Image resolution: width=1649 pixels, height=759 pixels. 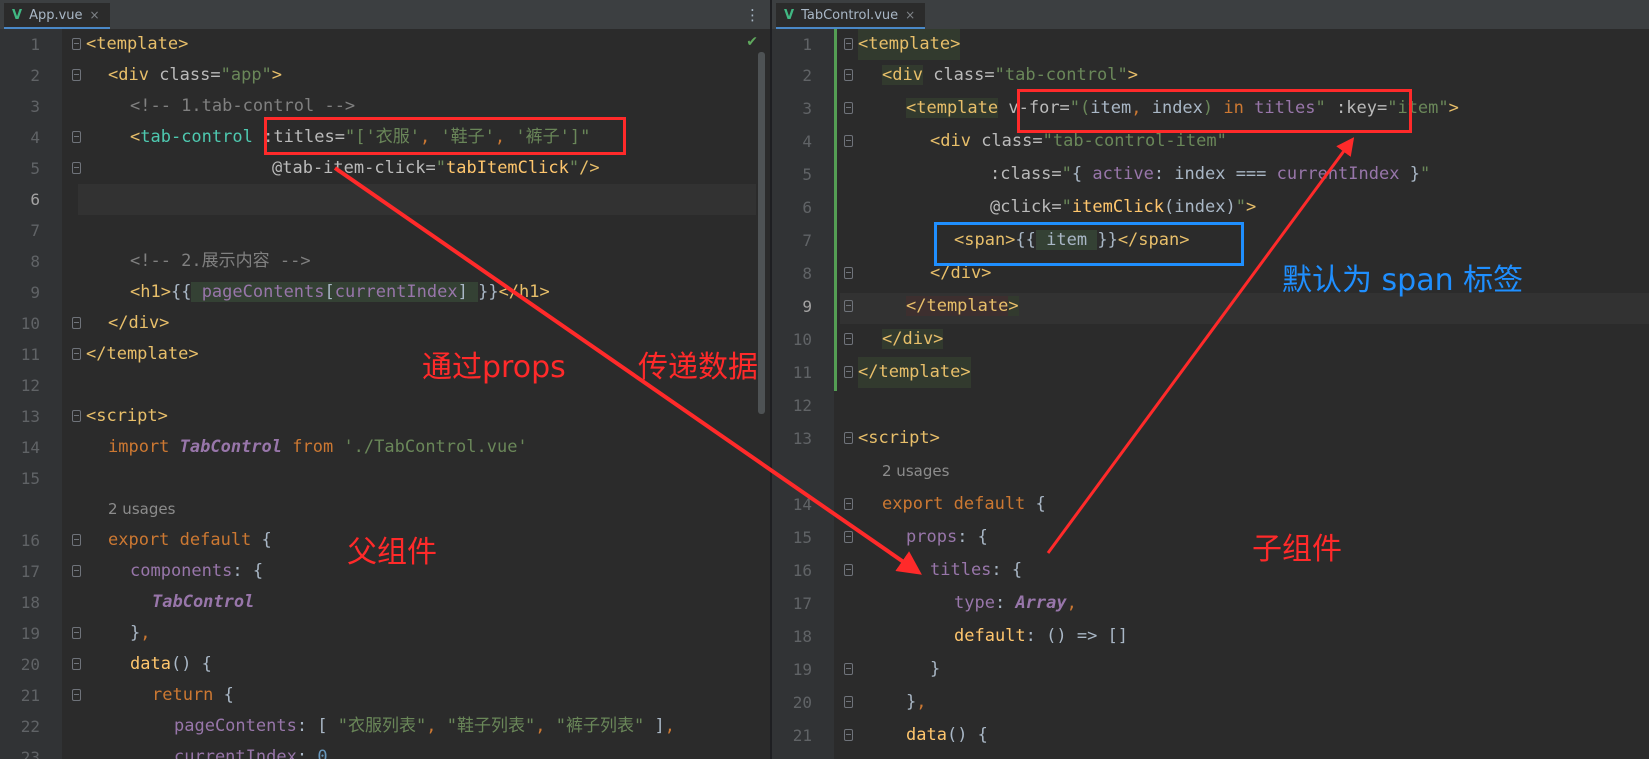 What do you see at coordinates (30, 602) in the screenshot?
I see `line-number: 18` at bounding box center [30, 602].